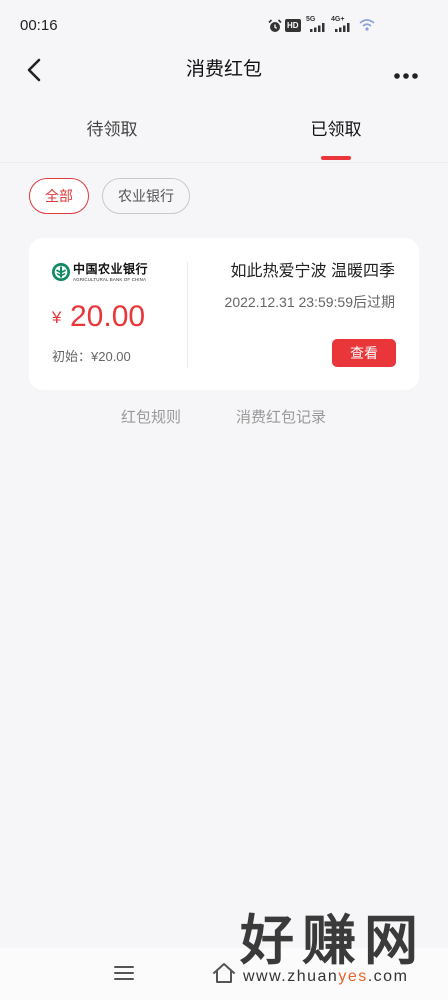 The width and height of the screenshot is (448, 1000). Describe the element at coordinates (224, 973) in the screenshot. I see `home-icon` at that location.